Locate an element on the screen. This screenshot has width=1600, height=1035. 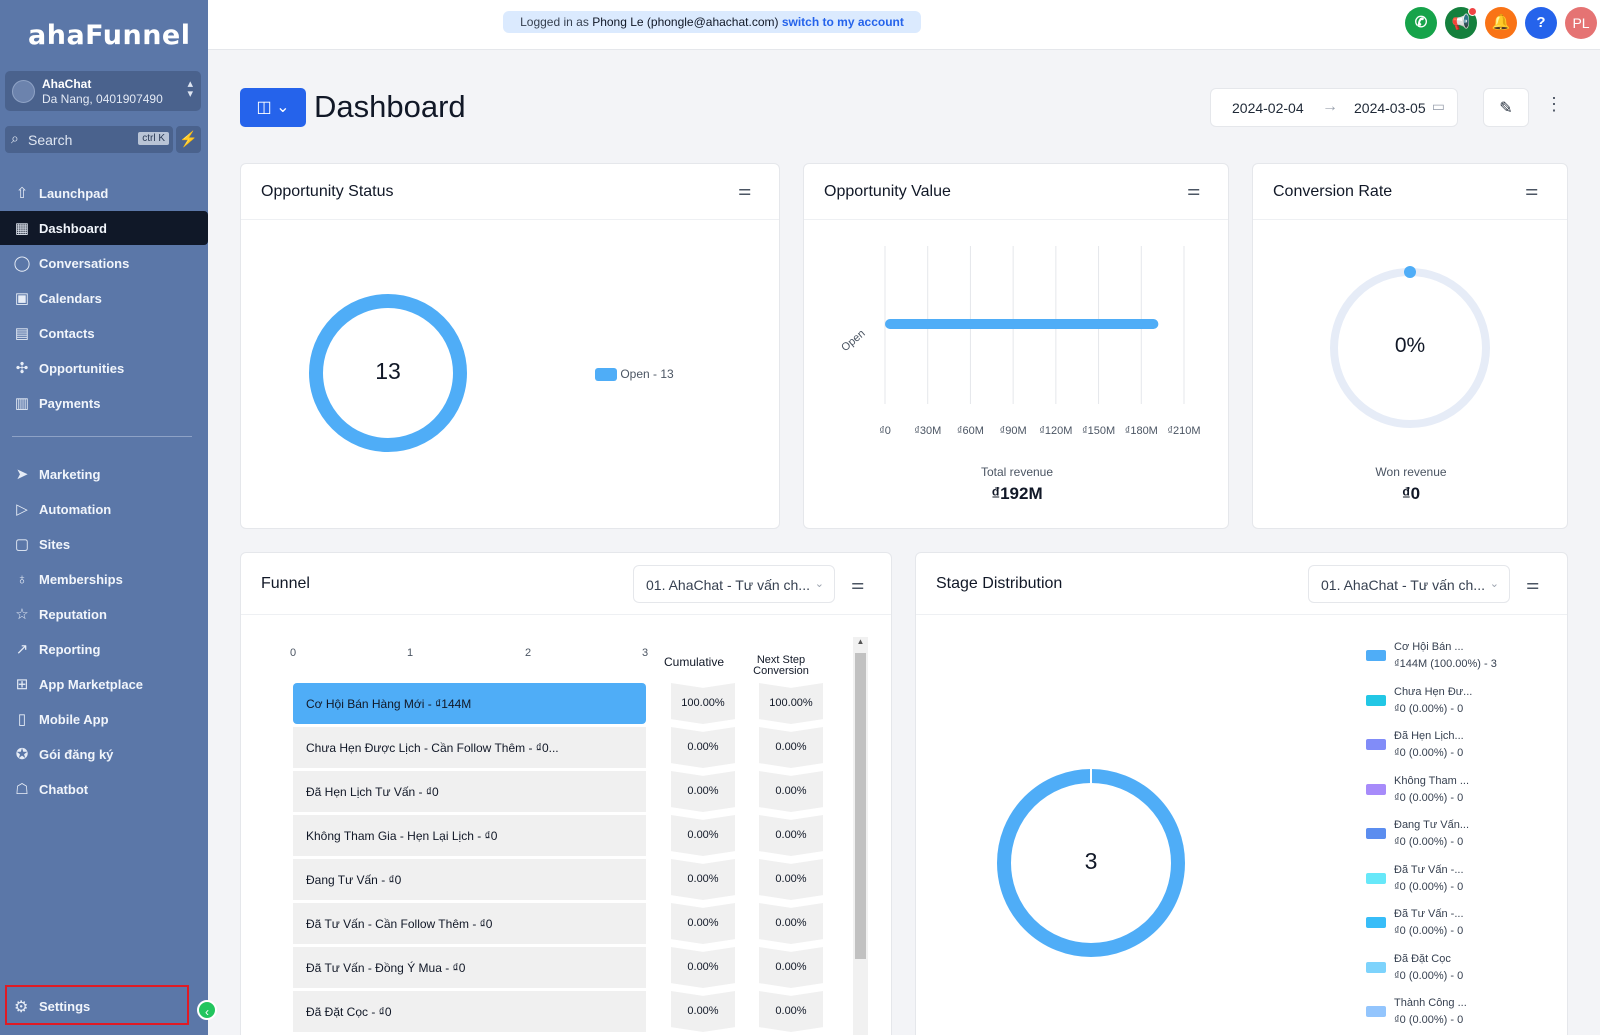
funnel-row: Đã Đặt Cọc - ₫0 is located at coordinates (469, 1011).